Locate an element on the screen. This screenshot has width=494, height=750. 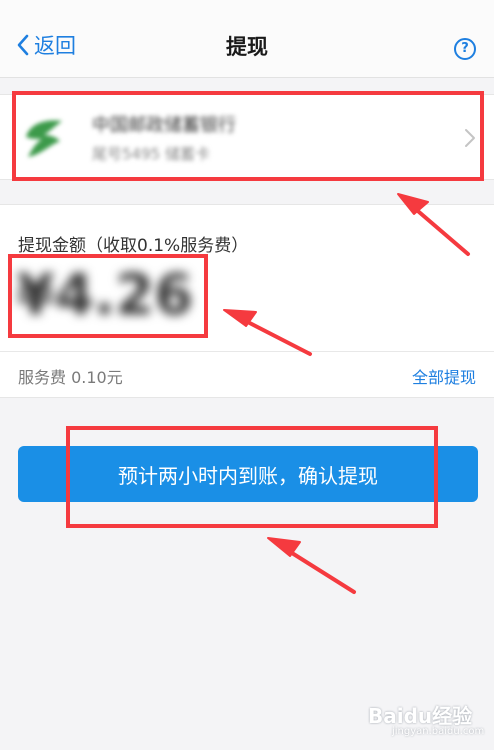
annotation-arrow-bank is located at coordinates (433, 224).